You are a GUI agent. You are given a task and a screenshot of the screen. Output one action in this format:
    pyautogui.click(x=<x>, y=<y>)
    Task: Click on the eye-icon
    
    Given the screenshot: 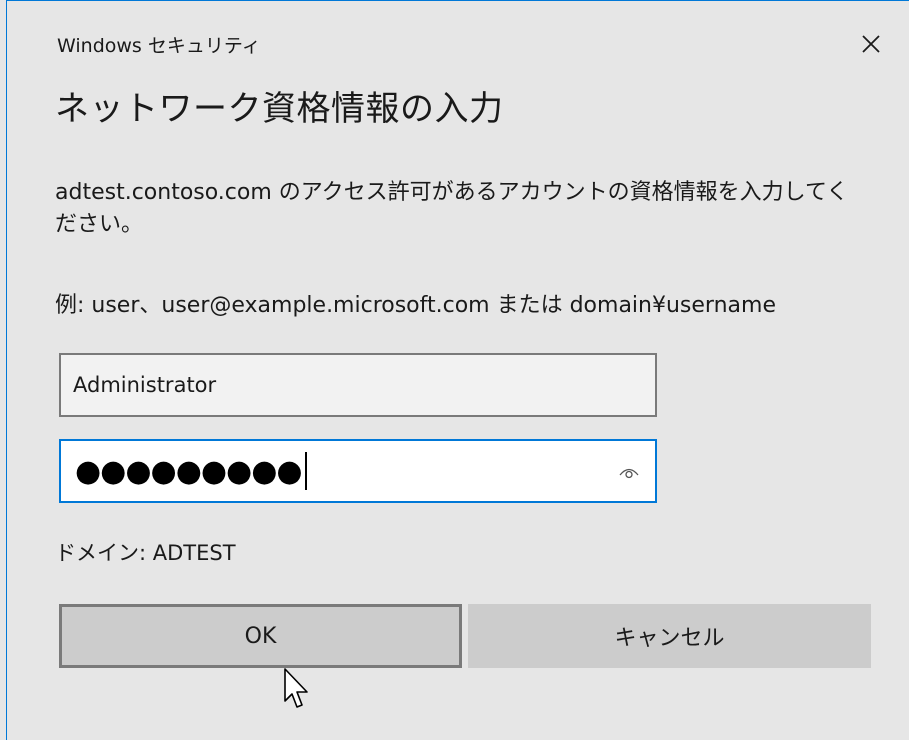 What is the action you would take?
    pyautogui.click(x=629, y=473)
    